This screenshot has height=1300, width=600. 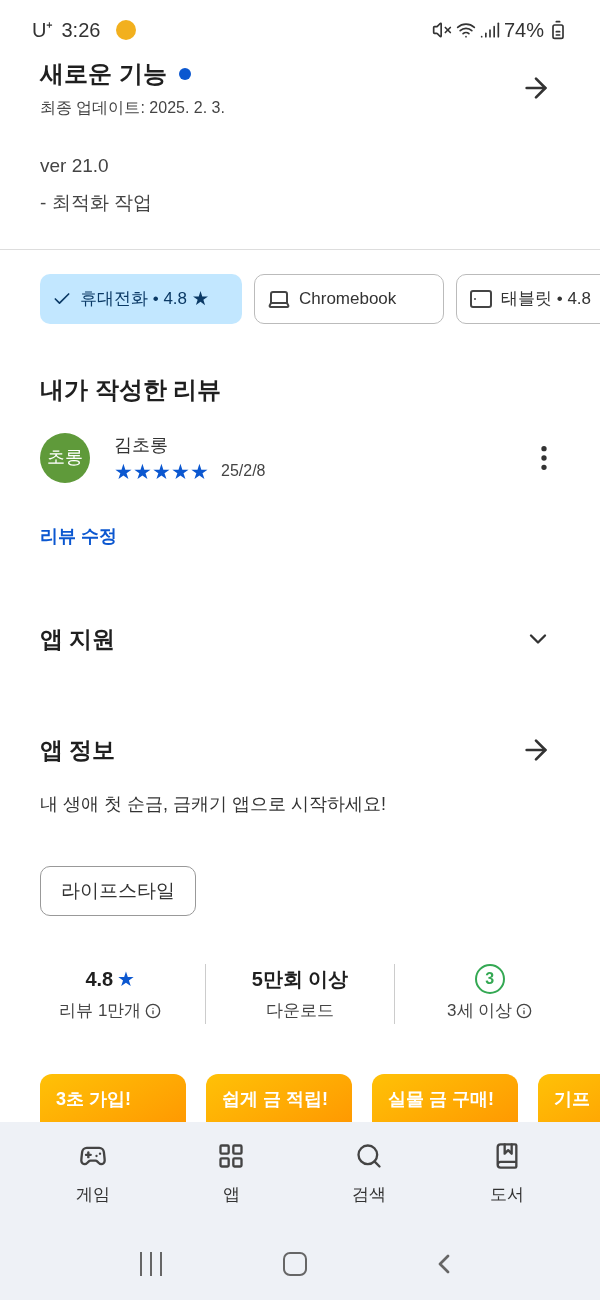 What do you see at coordinates (100, 1011) in the screenshot?
I see `stat-label: 리뷰 1만개` at bounding box center [100, 1011].